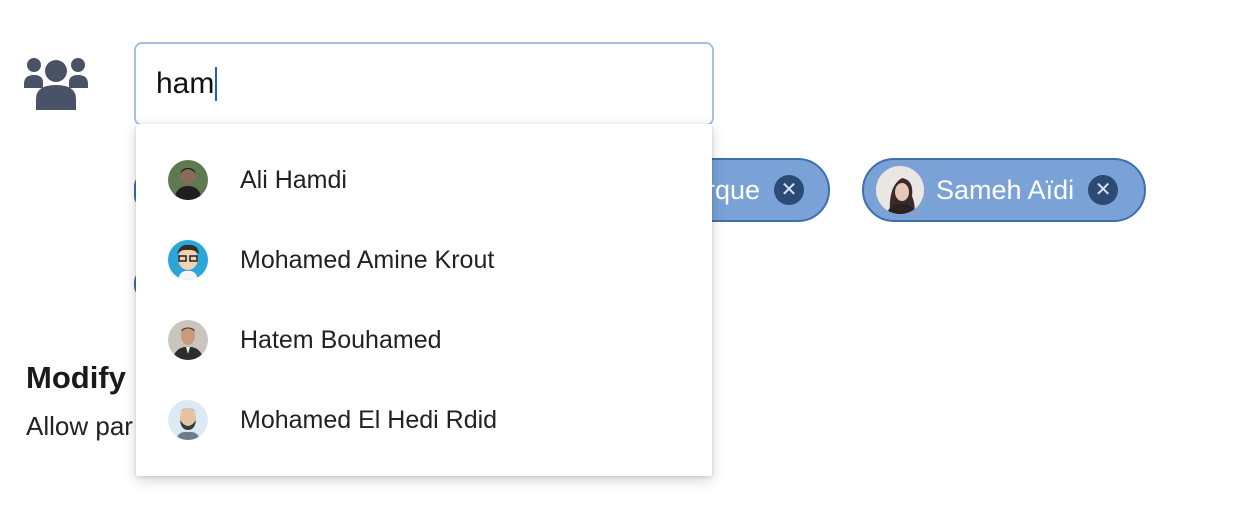 The height and width of the screenshot is (530, 1254). What do you see at coordinates (293, 179) in the screenshot?
I see `suggestion-name: Ali Hamdi` at bounding box center [293, 179].